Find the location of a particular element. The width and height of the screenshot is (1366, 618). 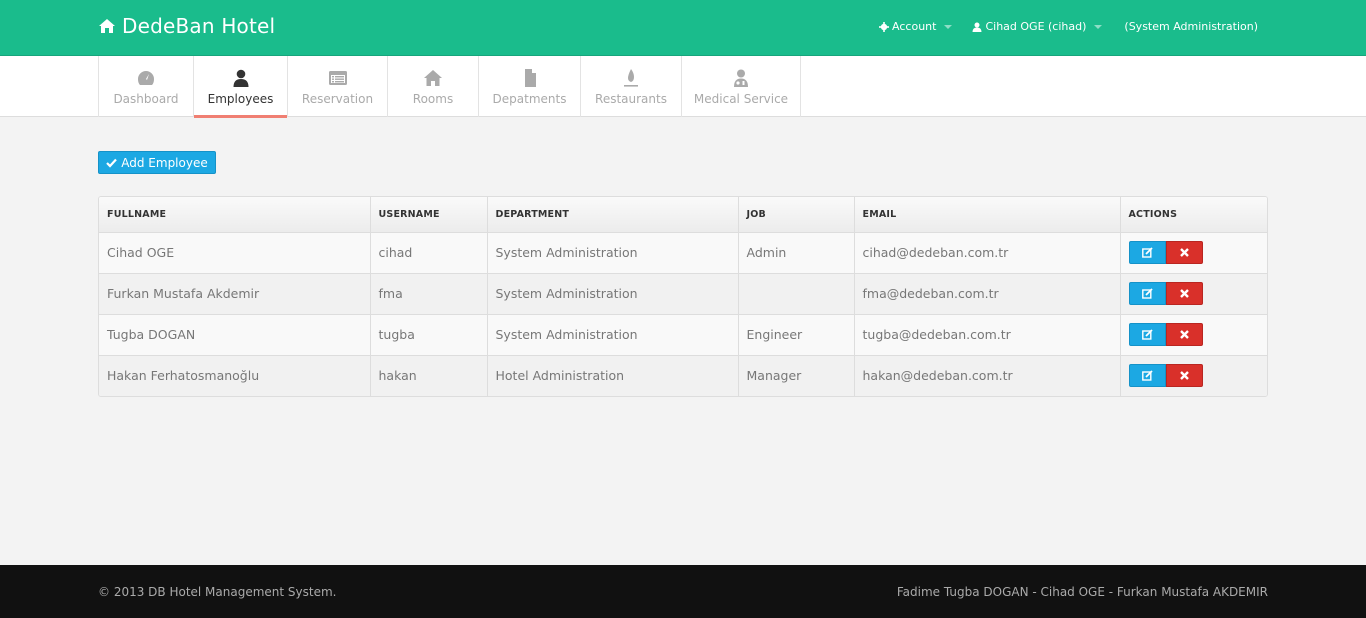

tab-restaurants: Restaurants is located at coordinates (630, 86).